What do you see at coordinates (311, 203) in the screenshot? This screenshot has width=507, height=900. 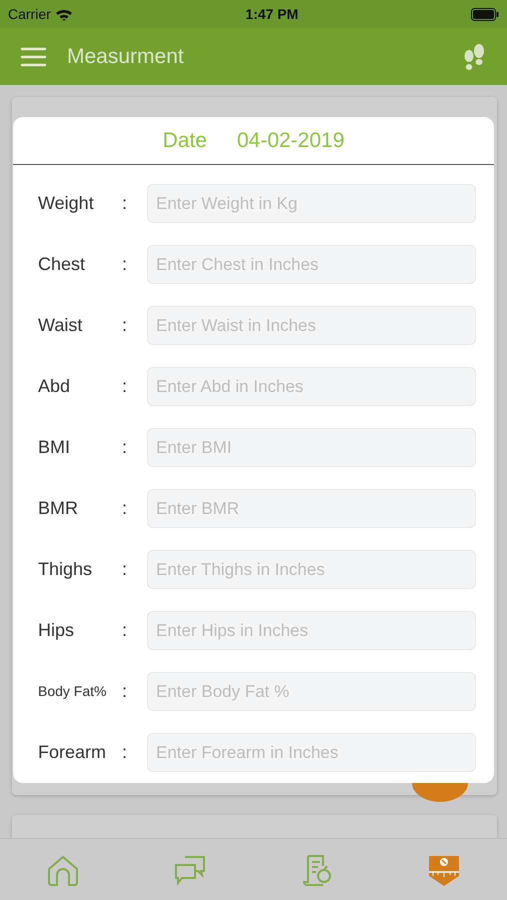 I see `input-field: Enter Weight in Kg` at bounding box center [311, 203].